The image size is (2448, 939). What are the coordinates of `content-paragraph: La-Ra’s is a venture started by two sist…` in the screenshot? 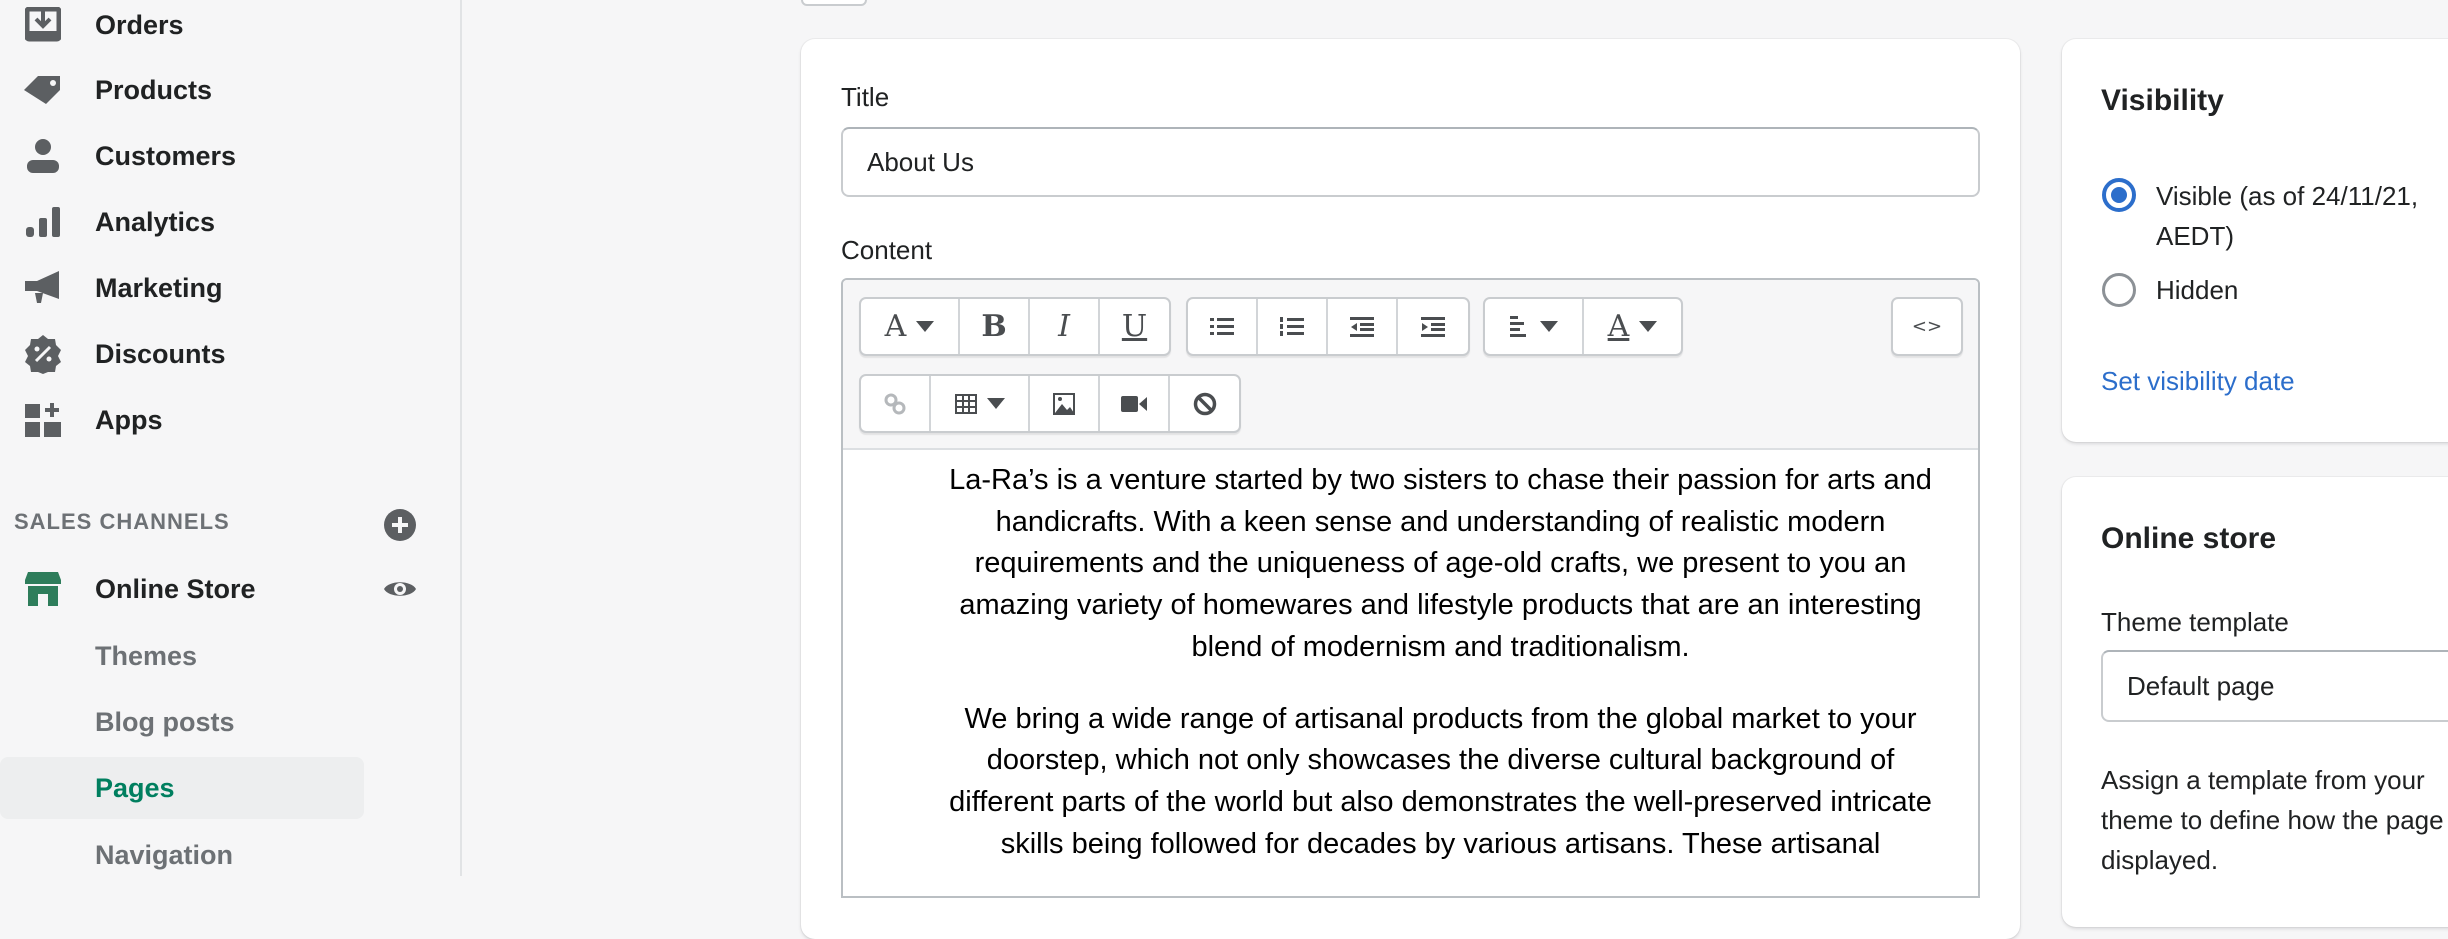 It's located at (1440, 564).